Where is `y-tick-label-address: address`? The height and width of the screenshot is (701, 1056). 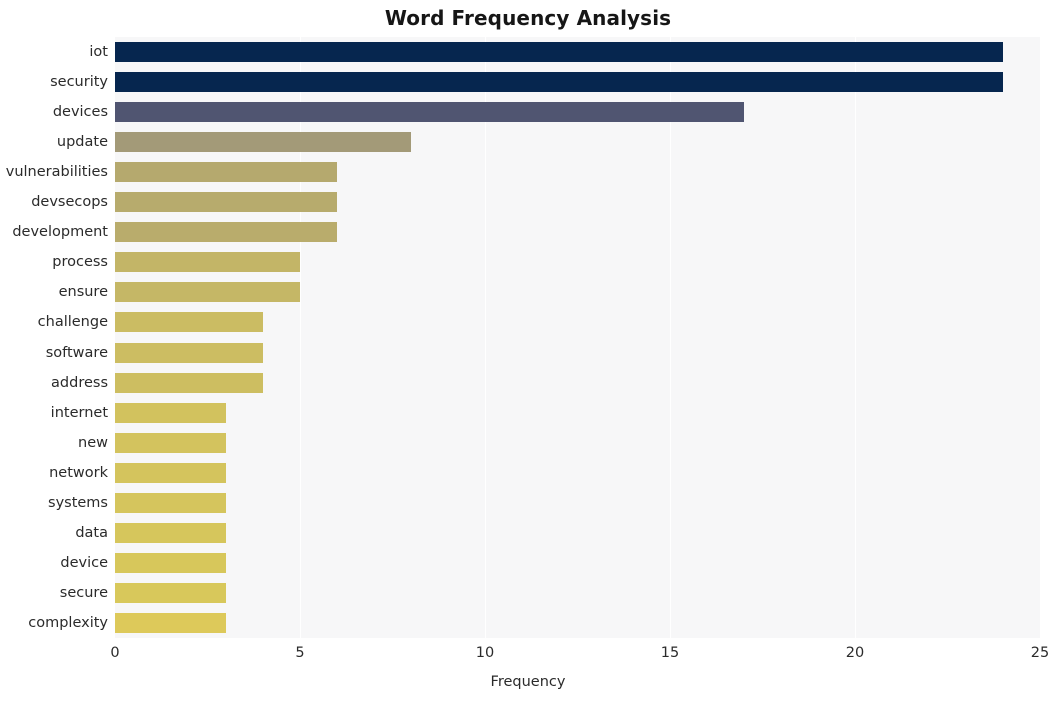 y-tick-label-address: address is located at coordinates (79, 382).